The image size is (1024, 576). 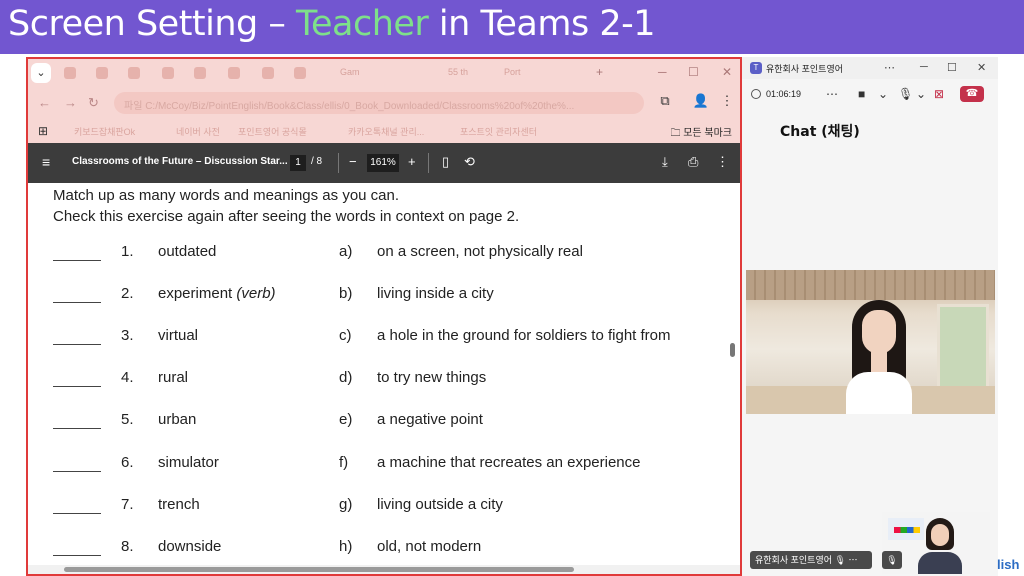 I want to click on worksheet-row: 8. downside h) old, not modern, so click(x=382, y=549).